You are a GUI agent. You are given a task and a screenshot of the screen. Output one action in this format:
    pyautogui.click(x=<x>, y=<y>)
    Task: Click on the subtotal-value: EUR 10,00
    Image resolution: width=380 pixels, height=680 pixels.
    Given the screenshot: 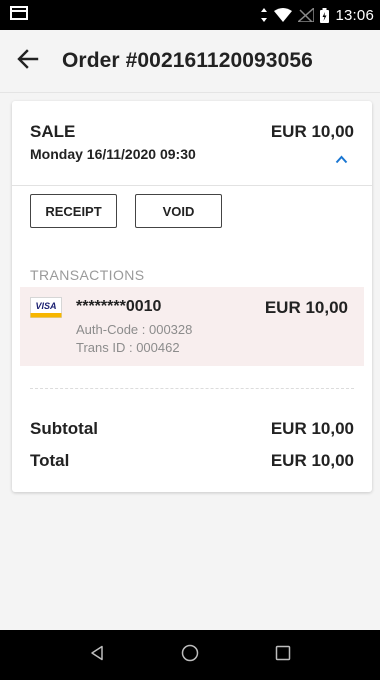 What is the action you would take?
    pyautogui.click(x=312, y=428)
    